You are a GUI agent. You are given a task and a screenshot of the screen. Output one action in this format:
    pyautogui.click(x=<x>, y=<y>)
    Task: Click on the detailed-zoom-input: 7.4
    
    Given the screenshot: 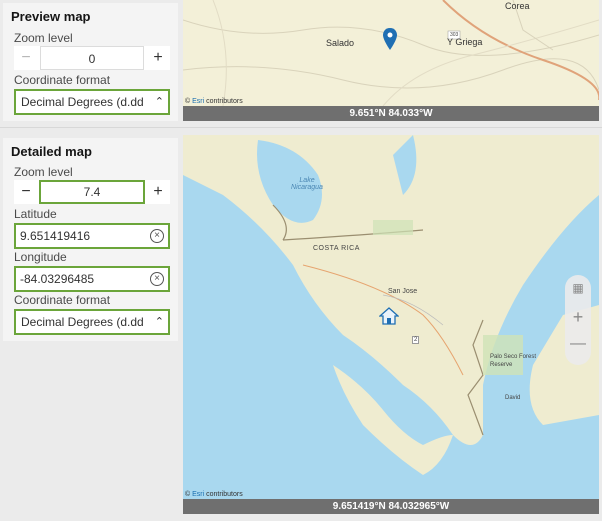 What is the action you would take?
    pyautogui.click(x=92, y=192)
    